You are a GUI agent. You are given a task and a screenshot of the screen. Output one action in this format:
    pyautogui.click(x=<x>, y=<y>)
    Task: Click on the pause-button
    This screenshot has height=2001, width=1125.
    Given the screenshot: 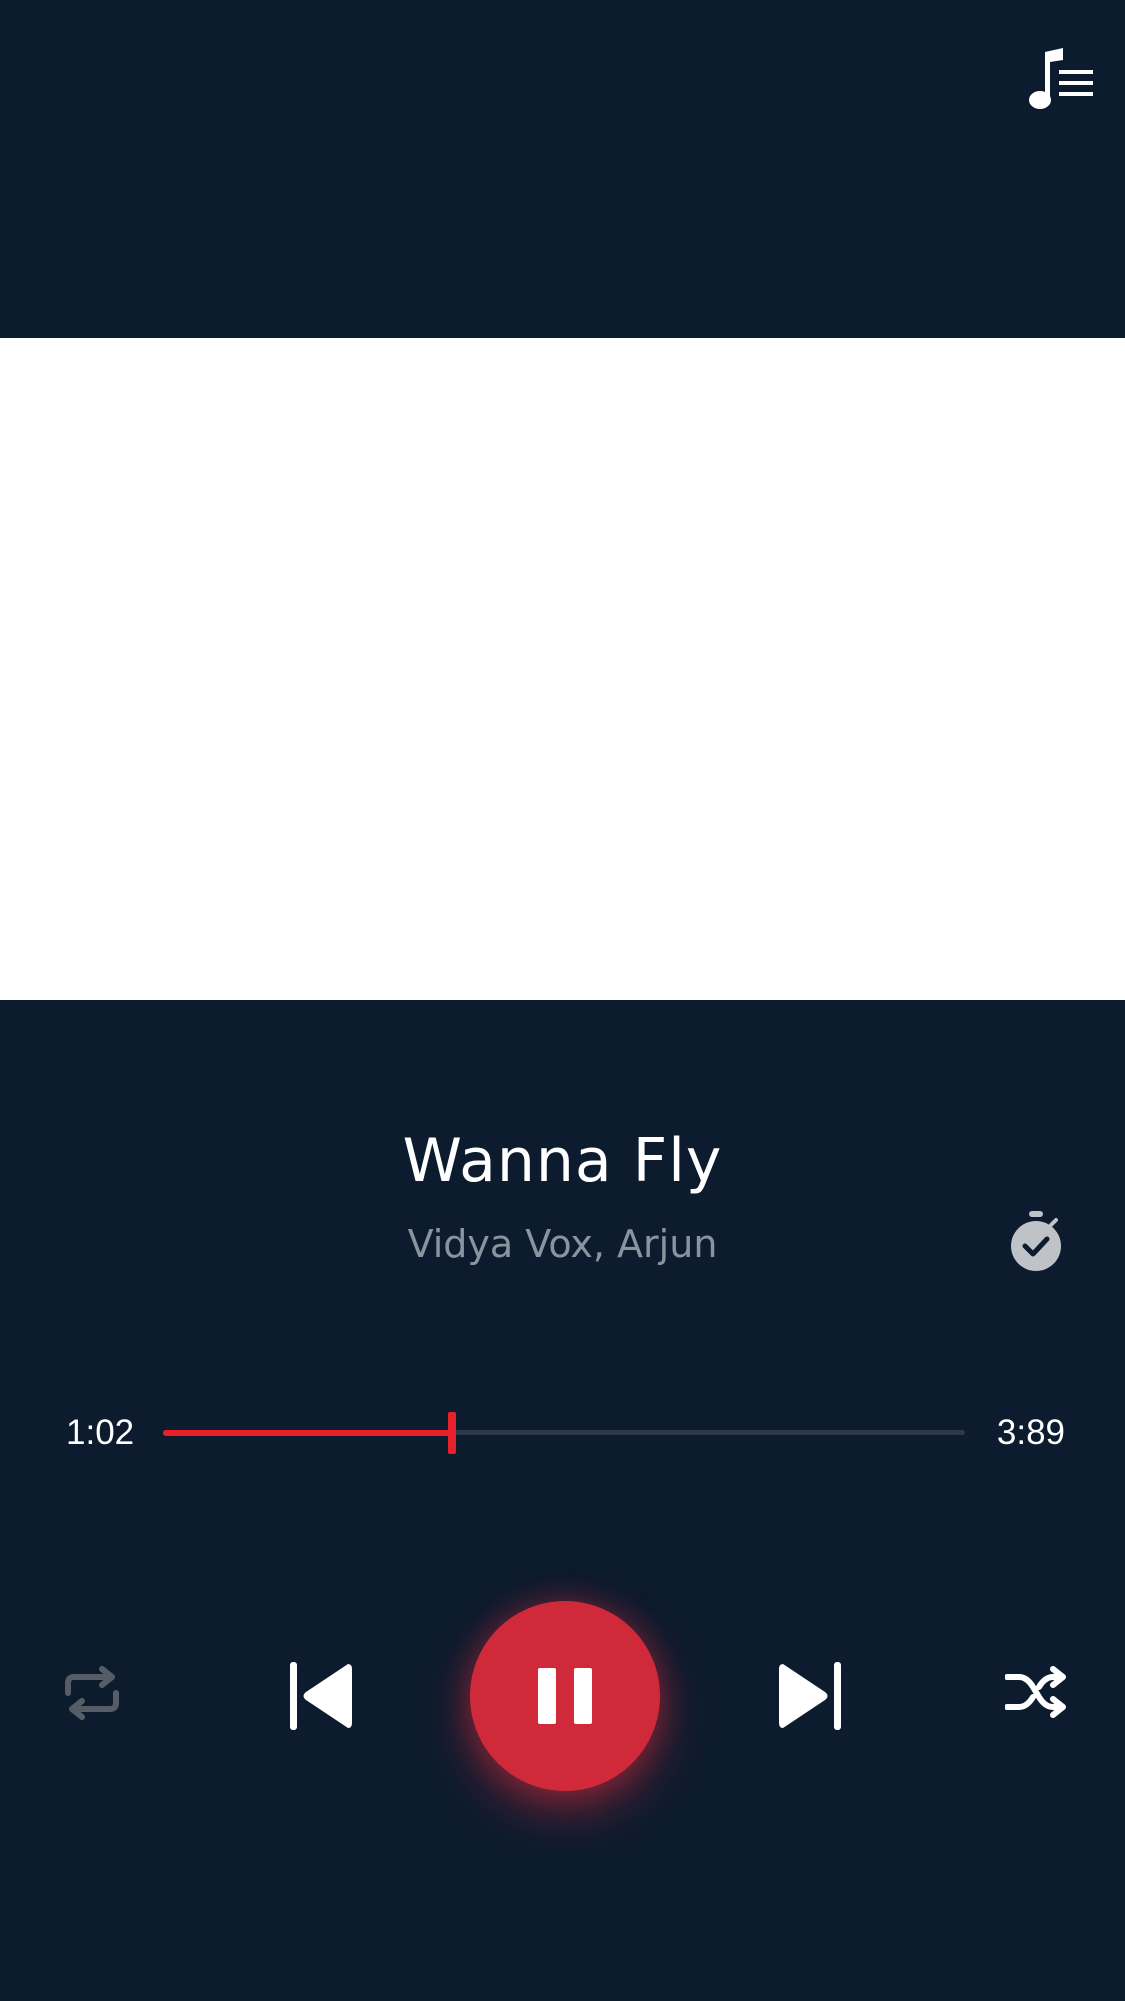 What is the action you would take?
    pyautogui.click(x=565, y=1696)
    